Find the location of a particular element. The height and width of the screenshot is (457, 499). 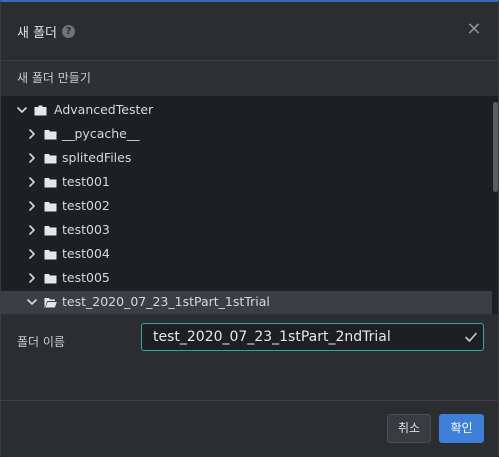

tree-item: test001 is located at coordinates (246, 183).